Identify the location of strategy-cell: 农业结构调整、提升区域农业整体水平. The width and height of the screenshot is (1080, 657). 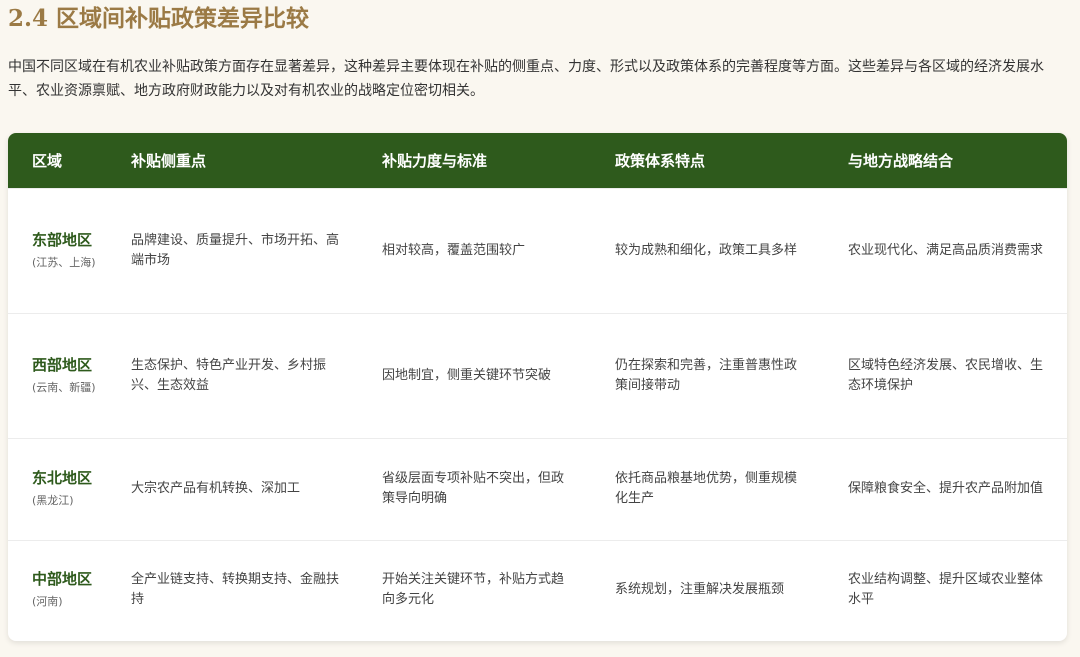
(946, 590).